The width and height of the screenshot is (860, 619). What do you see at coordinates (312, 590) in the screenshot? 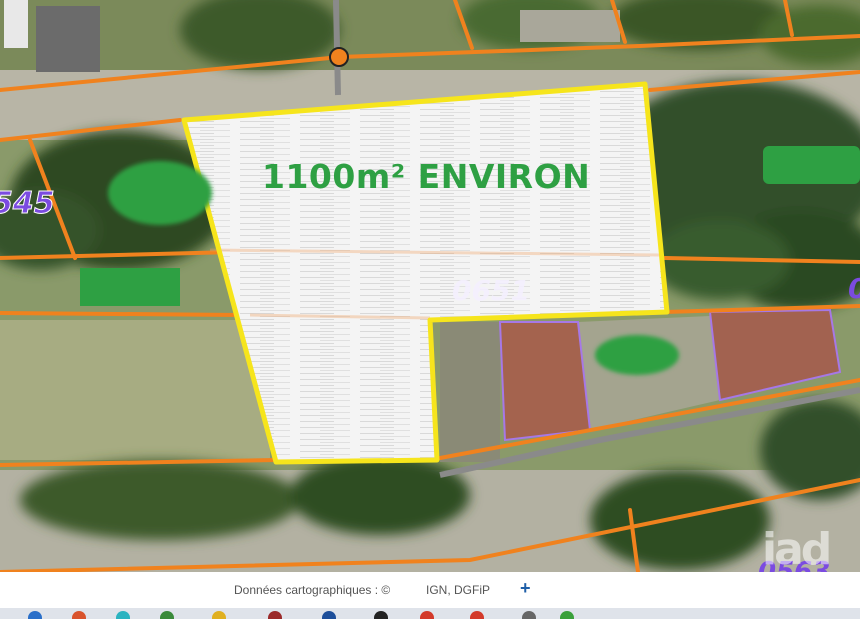
I see `attribution-text: Données cartographiques : ©` at bounding box center [312, 590].